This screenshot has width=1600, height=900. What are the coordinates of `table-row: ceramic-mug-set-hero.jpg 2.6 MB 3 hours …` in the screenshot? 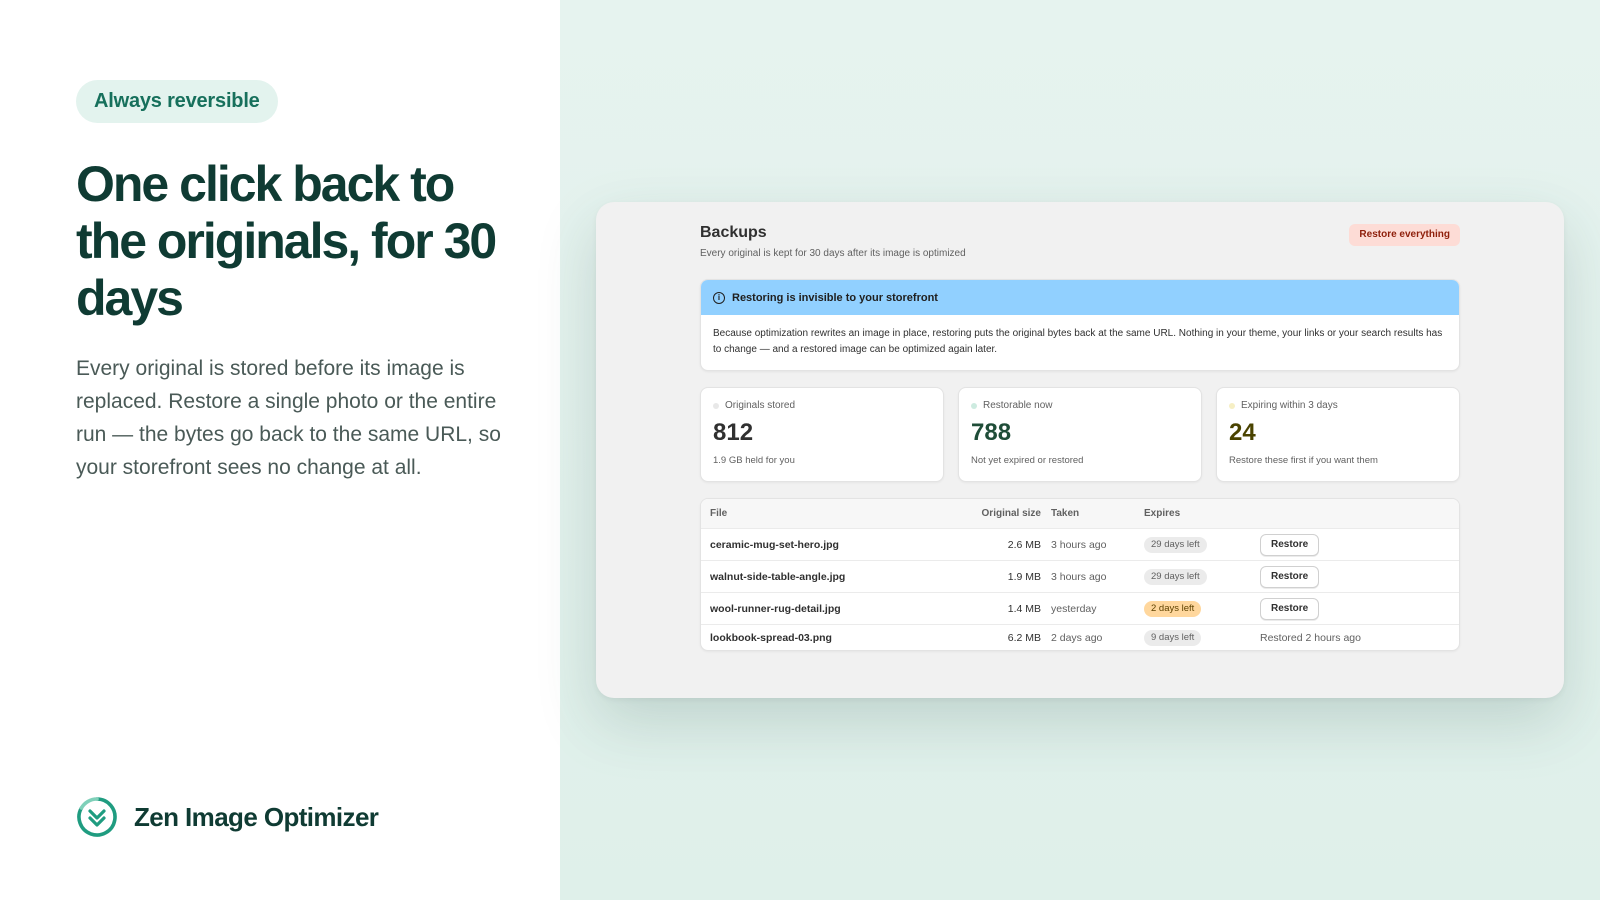 It's located at (1080, 544).